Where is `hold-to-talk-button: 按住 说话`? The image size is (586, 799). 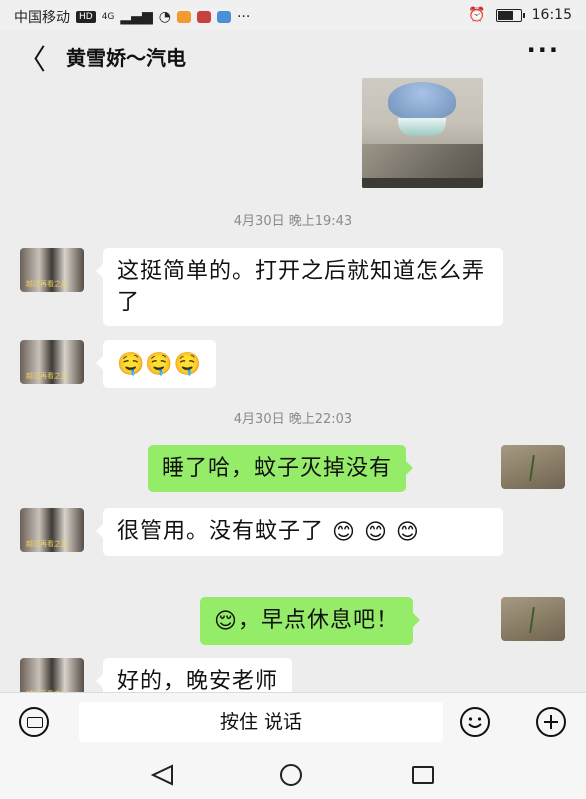 hold-to-talk-button: 按住 说话 is located at coordinates (261, 722).